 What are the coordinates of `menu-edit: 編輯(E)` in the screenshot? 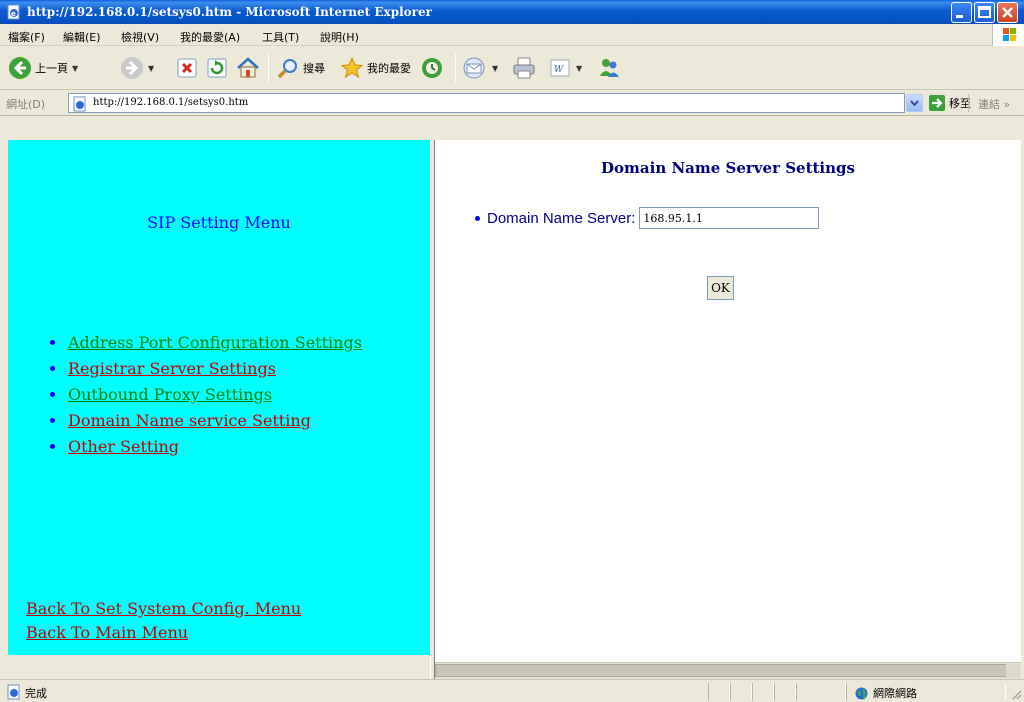 It's located at (82, 37).